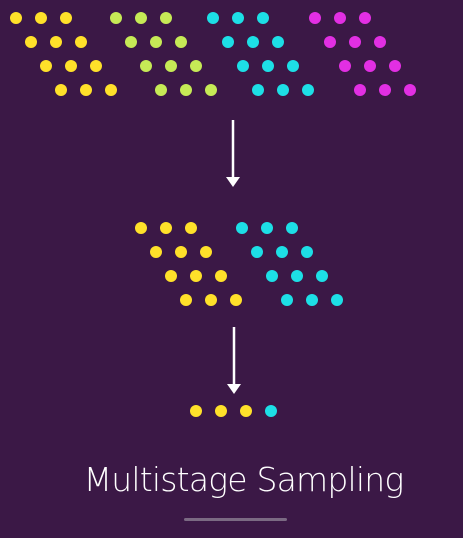 The height and width of the screenshot is (538, 463). I want to click on stage-1-population, so click(213, 54).